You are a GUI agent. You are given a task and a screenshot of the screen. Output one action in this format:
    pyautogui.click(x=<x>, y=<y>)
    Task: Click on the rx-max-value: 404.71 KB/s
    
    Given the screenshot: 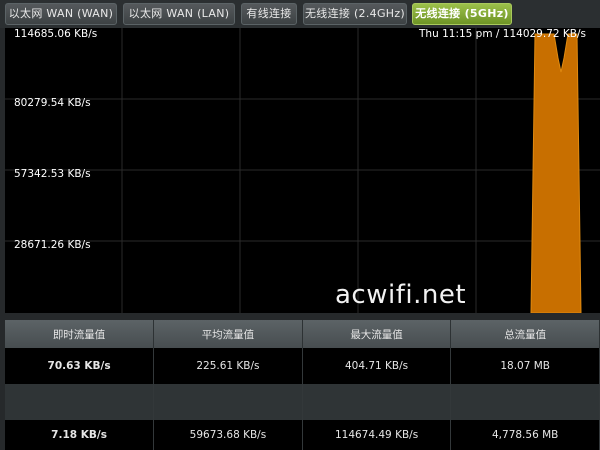 What is the action you would take?
    pyautogui.click(x=377, y=366)
    